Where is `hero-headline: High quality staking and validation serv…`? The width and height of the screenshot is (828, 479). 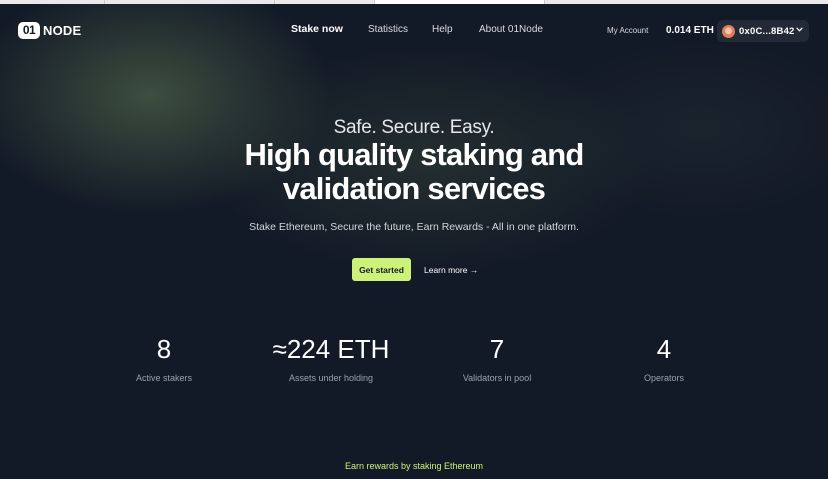 hero-headline: High quality staking and validation serv… is located at coordinates (414, 172).